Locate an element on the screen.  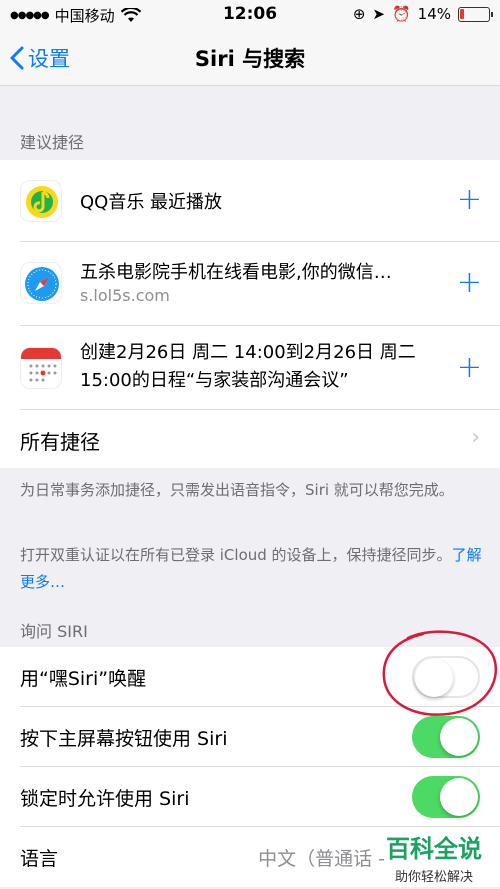
shortcut-row-safari: 五杀电影院手机在线看电影,你的微信… s.lol5s.com + is located at coordinates (250, 284).